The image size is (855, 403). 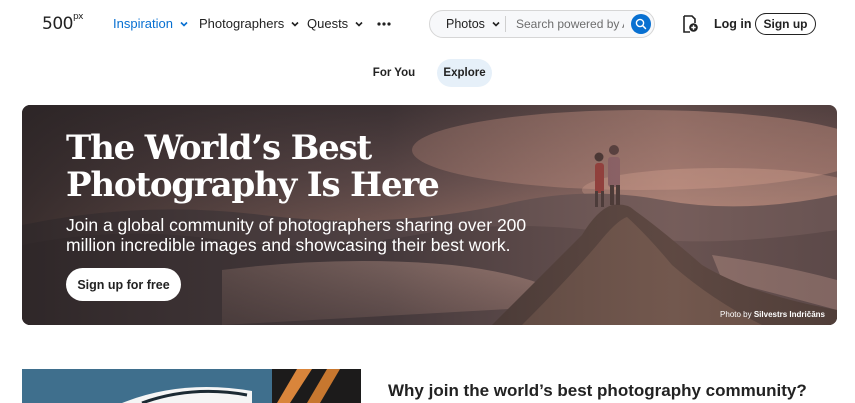 I want to click on search-icon, so click(x=641, y=24).